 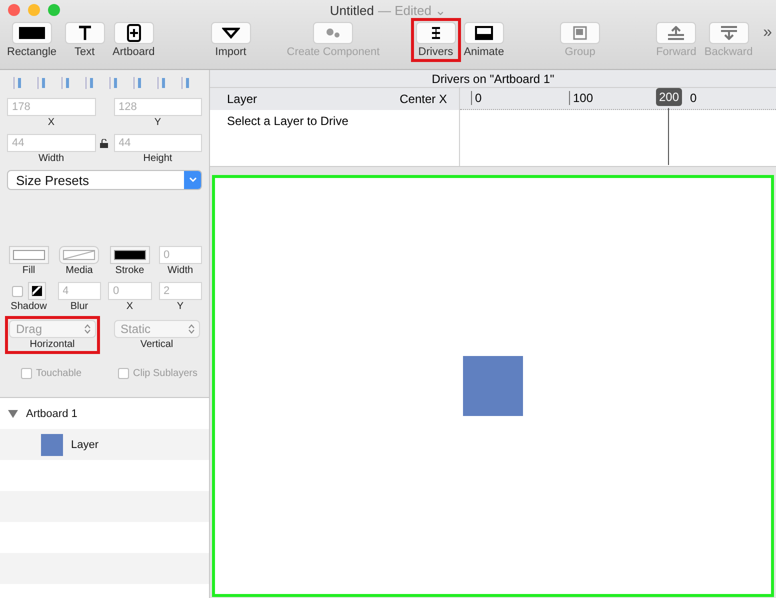 I want to click on send-backward-icon, so click(x=729, y=33).